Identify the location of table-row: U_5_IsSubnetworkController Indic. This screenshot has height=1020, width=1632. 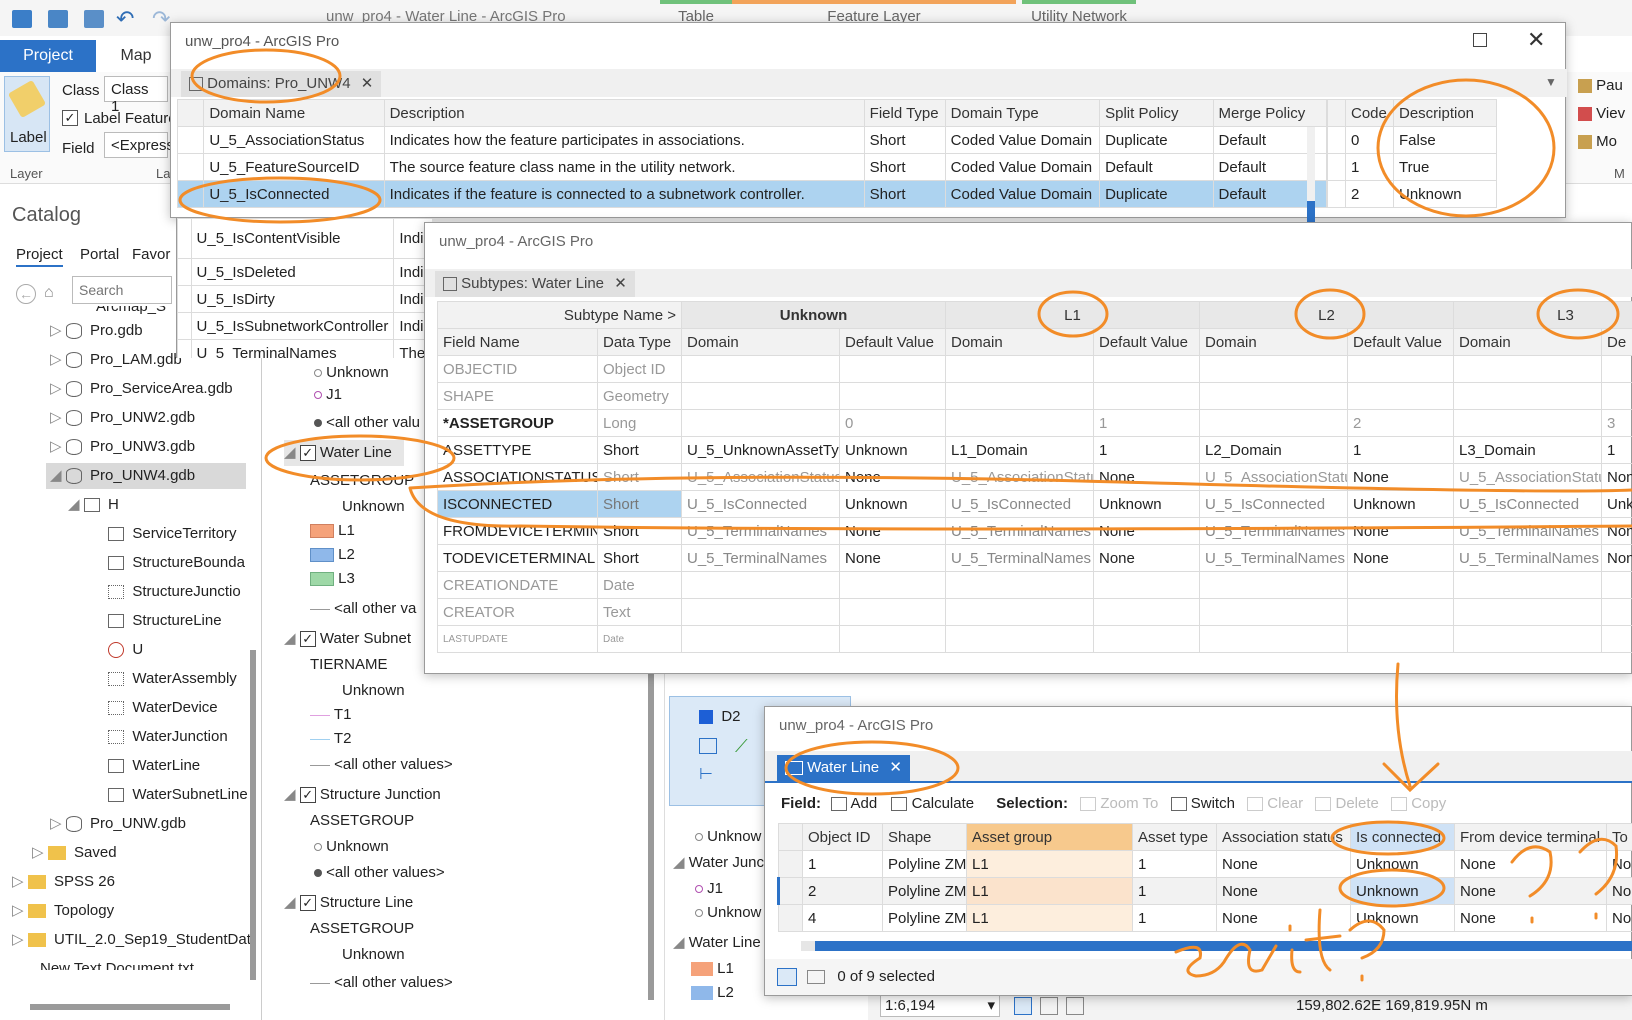
(304, 326).